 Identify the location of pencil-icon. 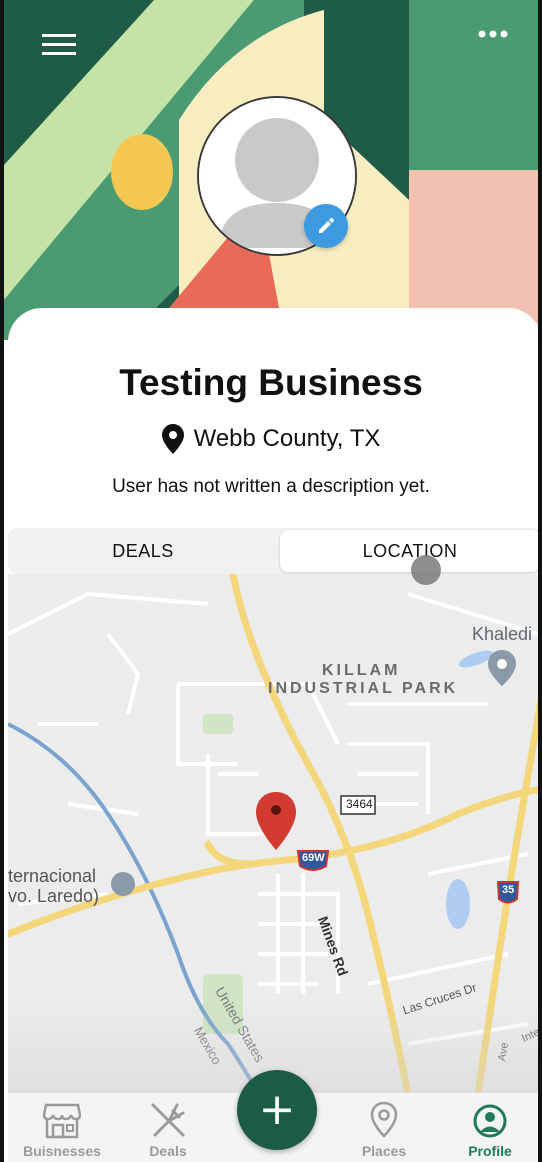
(326, 225).